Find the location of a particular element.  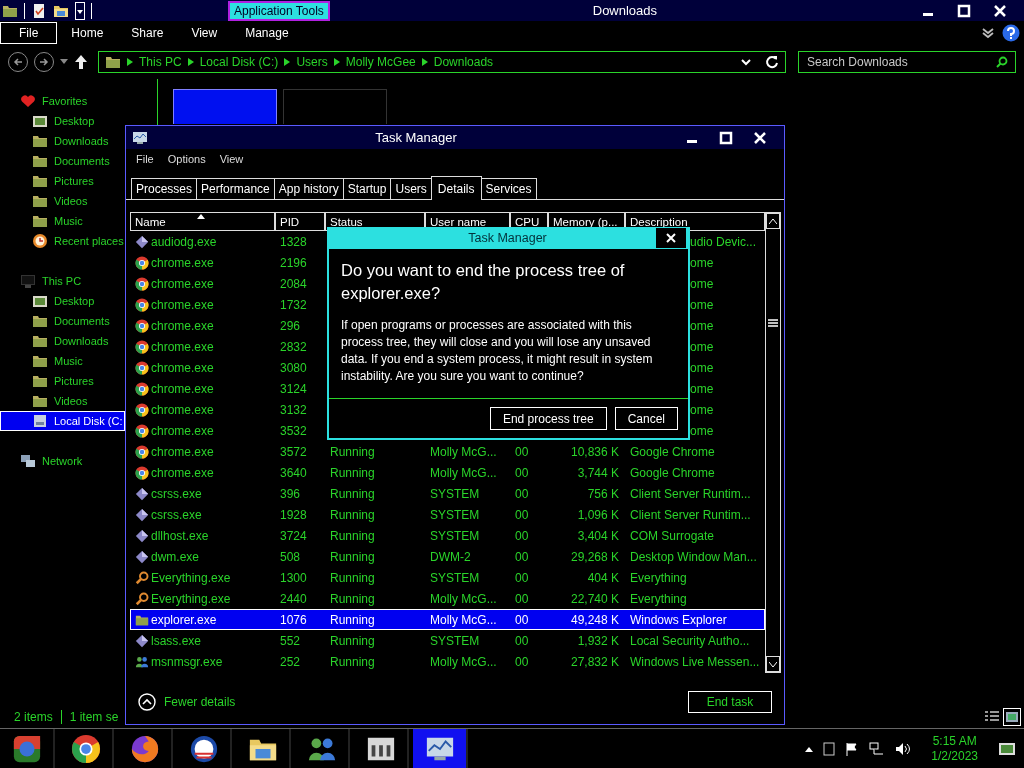

table-cell-text: 2440 is located at coordinates (293, 598).